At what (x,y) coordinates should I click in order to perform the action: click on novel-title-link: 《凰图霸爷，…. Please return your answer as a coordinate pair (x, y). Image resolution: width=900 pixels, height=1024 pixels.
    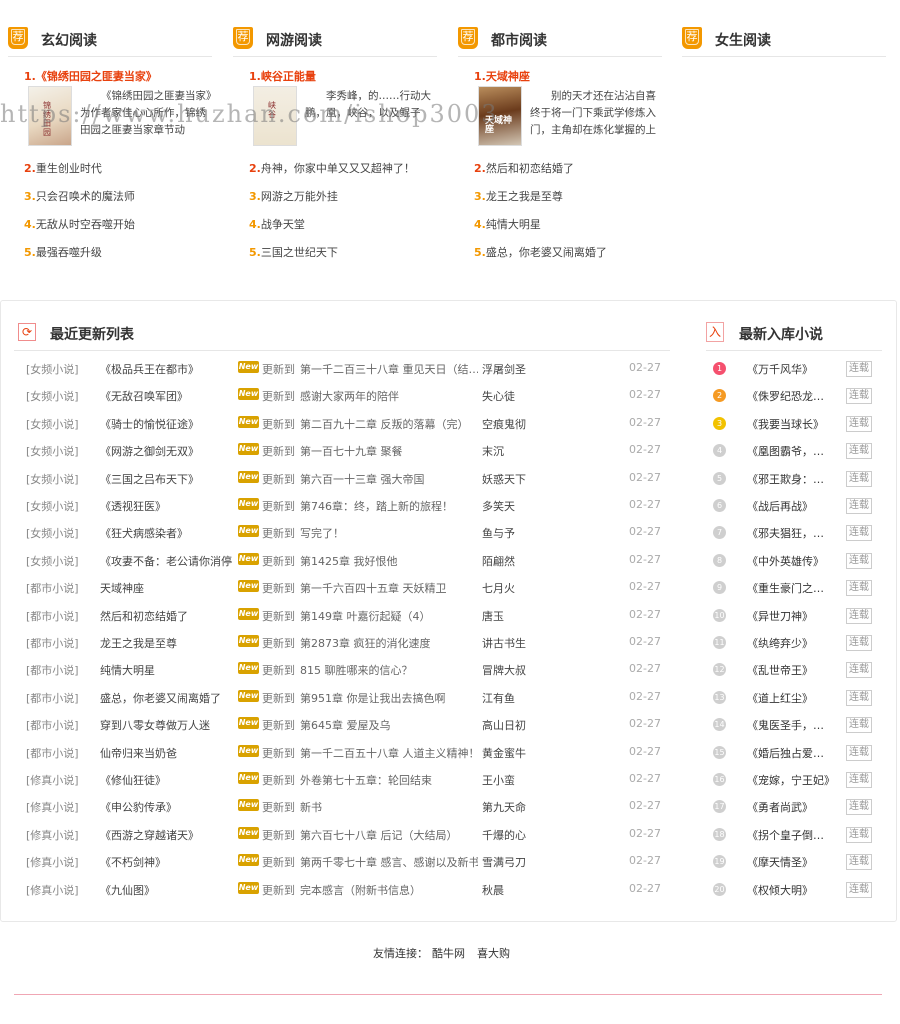
    Looking at the image, I should click on (785, 451).